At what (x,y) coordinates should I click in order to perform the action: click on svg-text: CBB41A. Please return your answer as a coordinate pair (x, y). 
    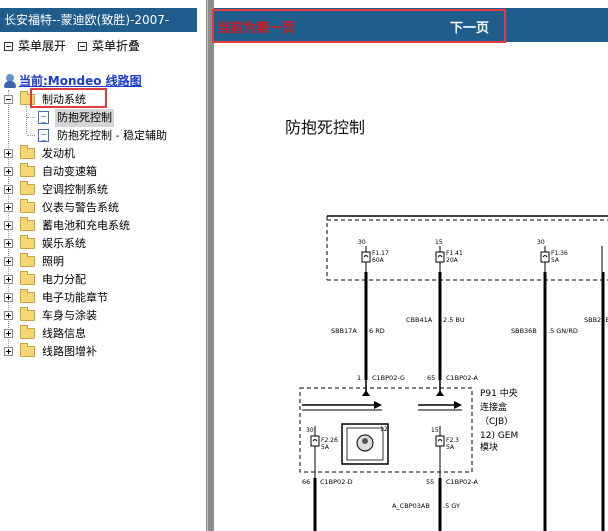
    Looking at the image, I should click on (419, 320).